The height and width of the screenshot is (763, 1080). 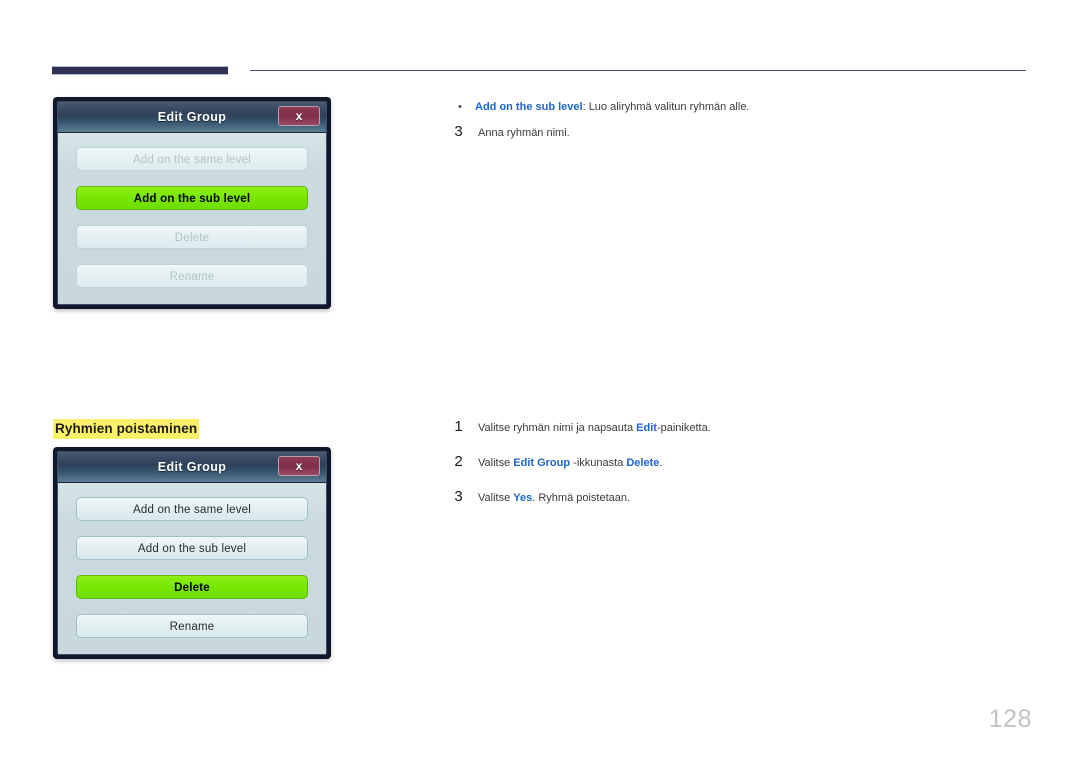 What do you see at coordinates (661, 463) in the screenshot?
I see `step-text-post: .` at bounding box center [661, 463].